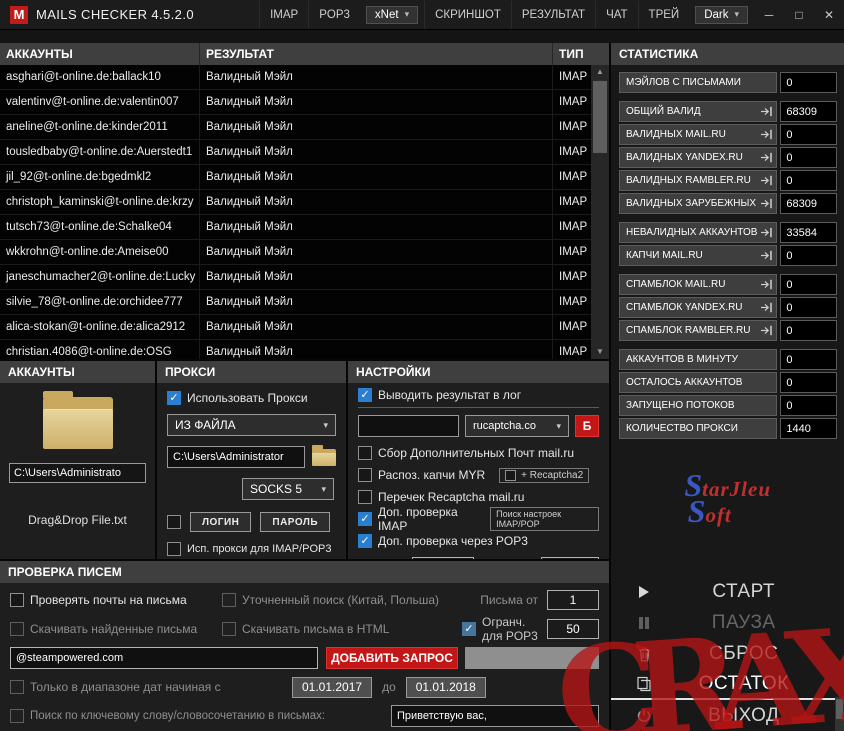 The image size is (844, 731). I want to click on proxy-source-dropdown: ИЗ ФАЙЛА ▾, so click(251, 425).